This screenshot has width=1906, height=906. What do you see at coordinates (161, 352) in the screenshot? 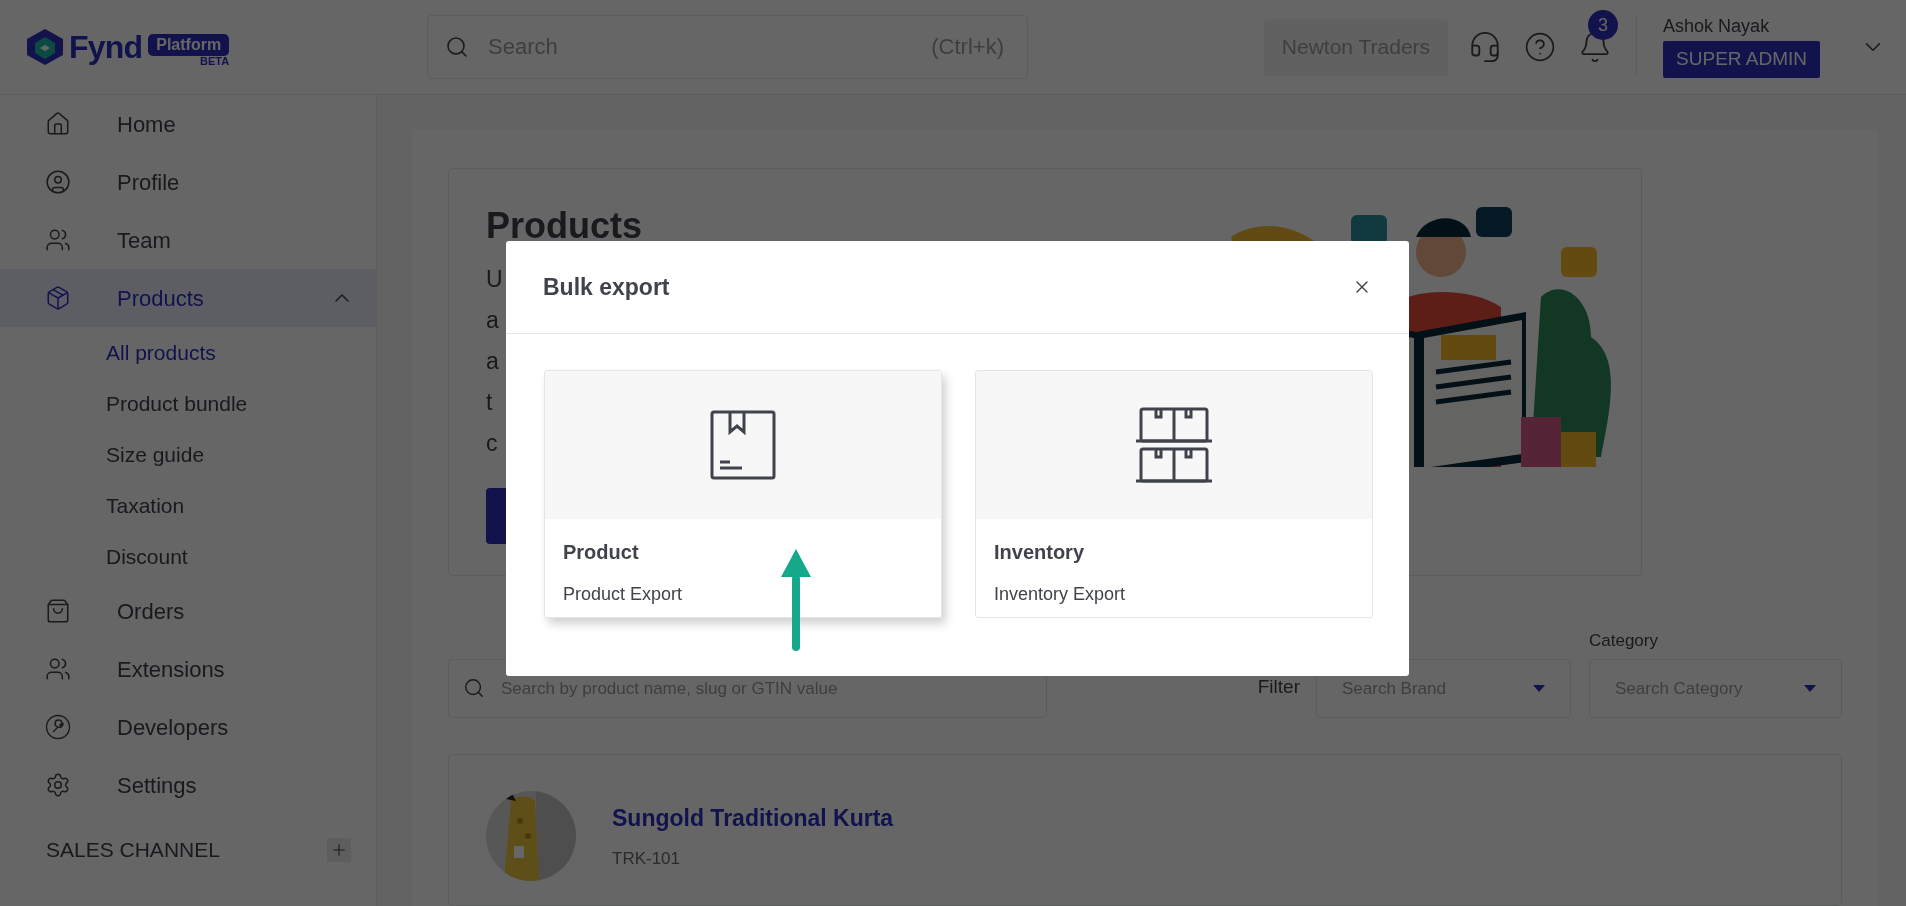
I see `submenu-item: All products` at bounding box center [161, 352].